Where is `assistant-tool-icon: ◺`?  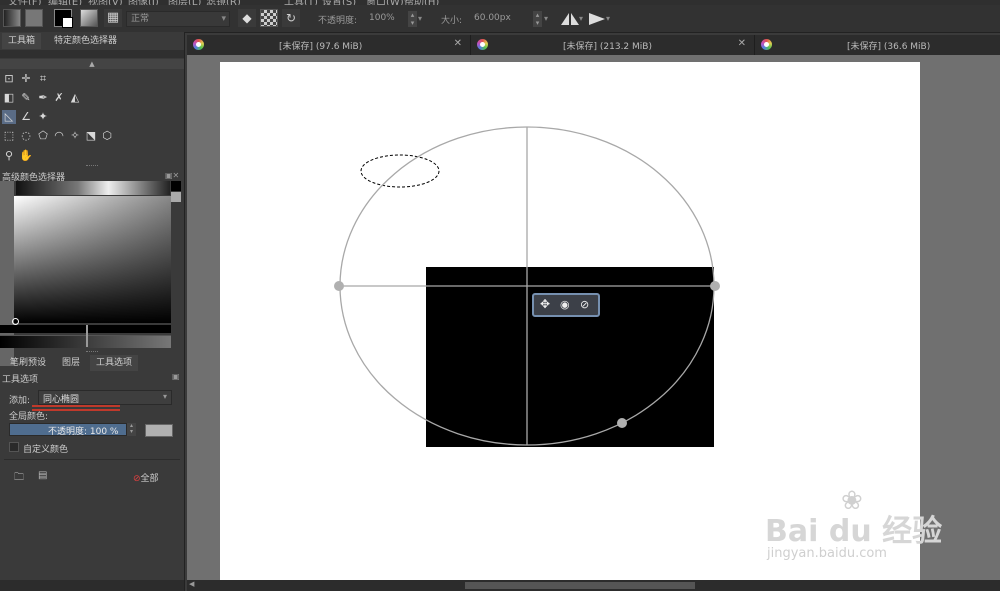
assistant-tool-icon: ◺ is located at coordinates (9, 117).